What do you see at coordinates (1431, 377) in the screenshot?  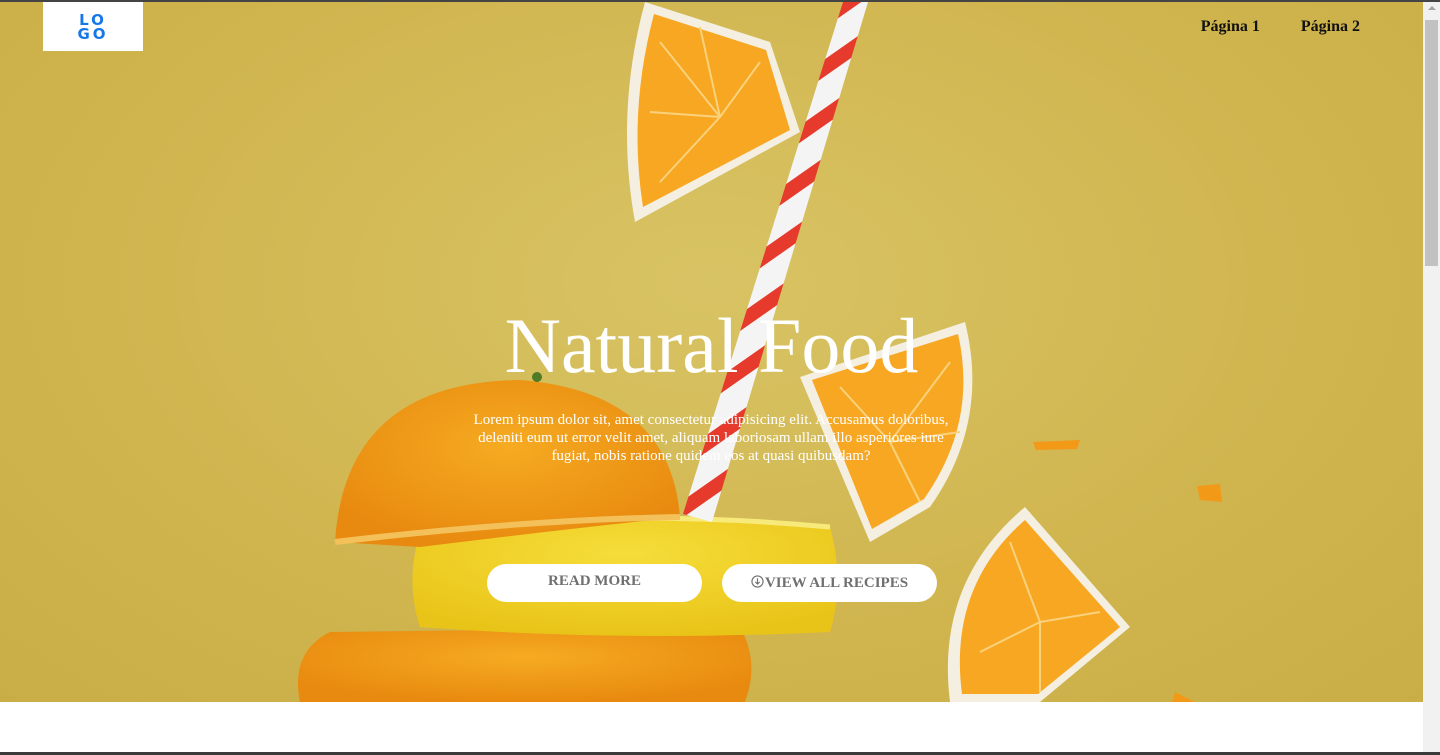 I see `vertical-scrollbar` at bounding box center [1431, 377].